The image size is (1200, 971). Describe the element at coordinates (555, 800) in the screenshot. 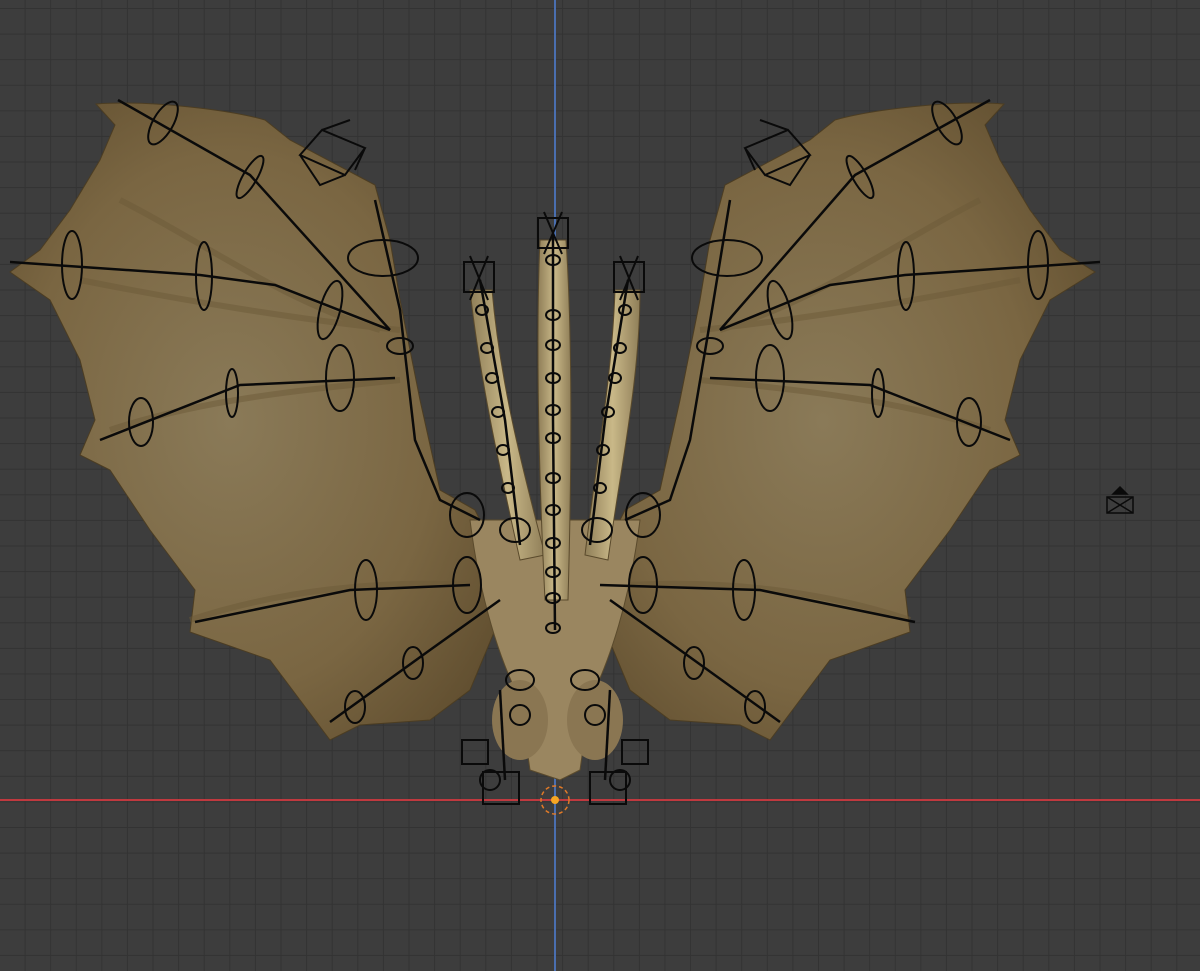

I see `origin-icon` at that location.